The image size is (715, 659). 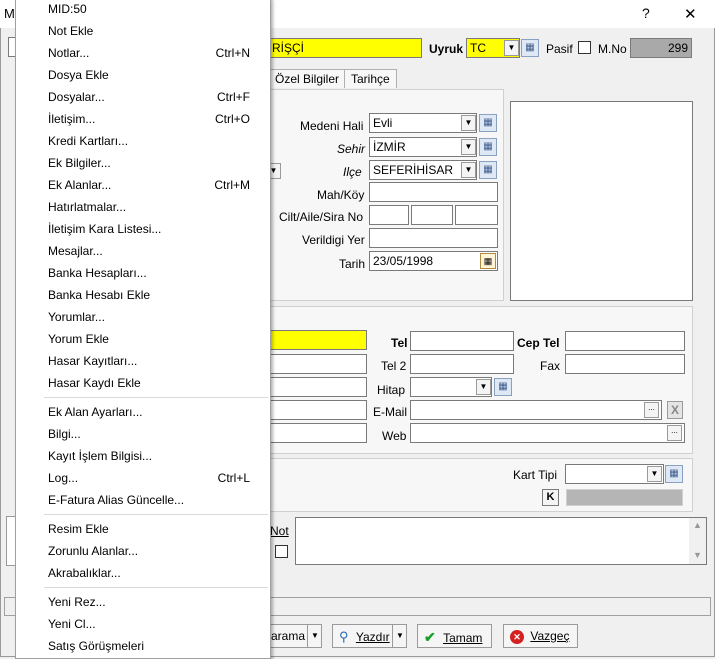 What do you see at coordinates (625, 341) in the screenshot?
I see `cep-tel-field` at bounding box center [625, 341].